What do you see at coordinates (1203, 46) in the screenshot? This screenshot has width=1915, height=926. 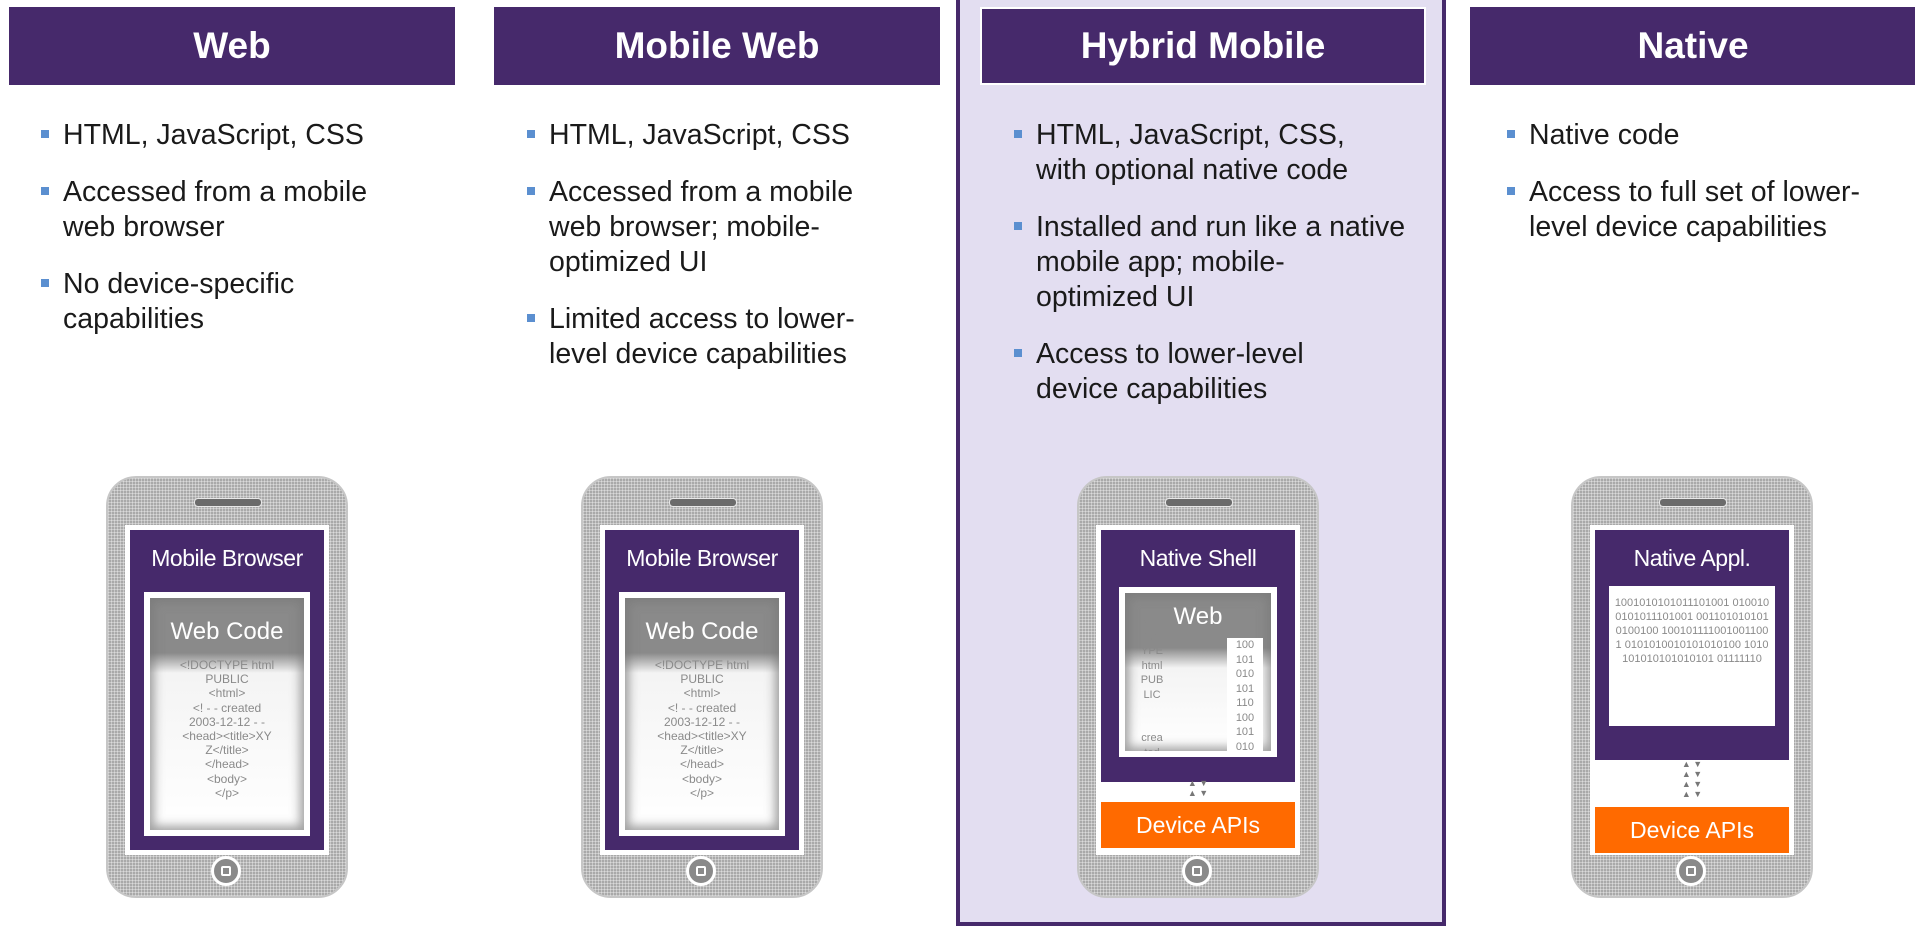 I see `column-header-hybrid-mobile: Hybrid Mobile` at bounding box center [1203, 46].